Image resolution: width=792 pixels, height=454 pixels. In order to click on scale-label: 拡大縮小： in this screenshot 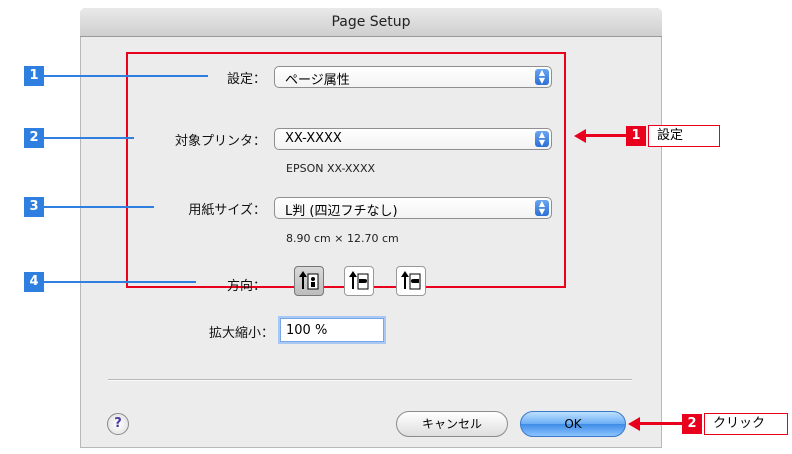, I will do `click(241, 333)`.